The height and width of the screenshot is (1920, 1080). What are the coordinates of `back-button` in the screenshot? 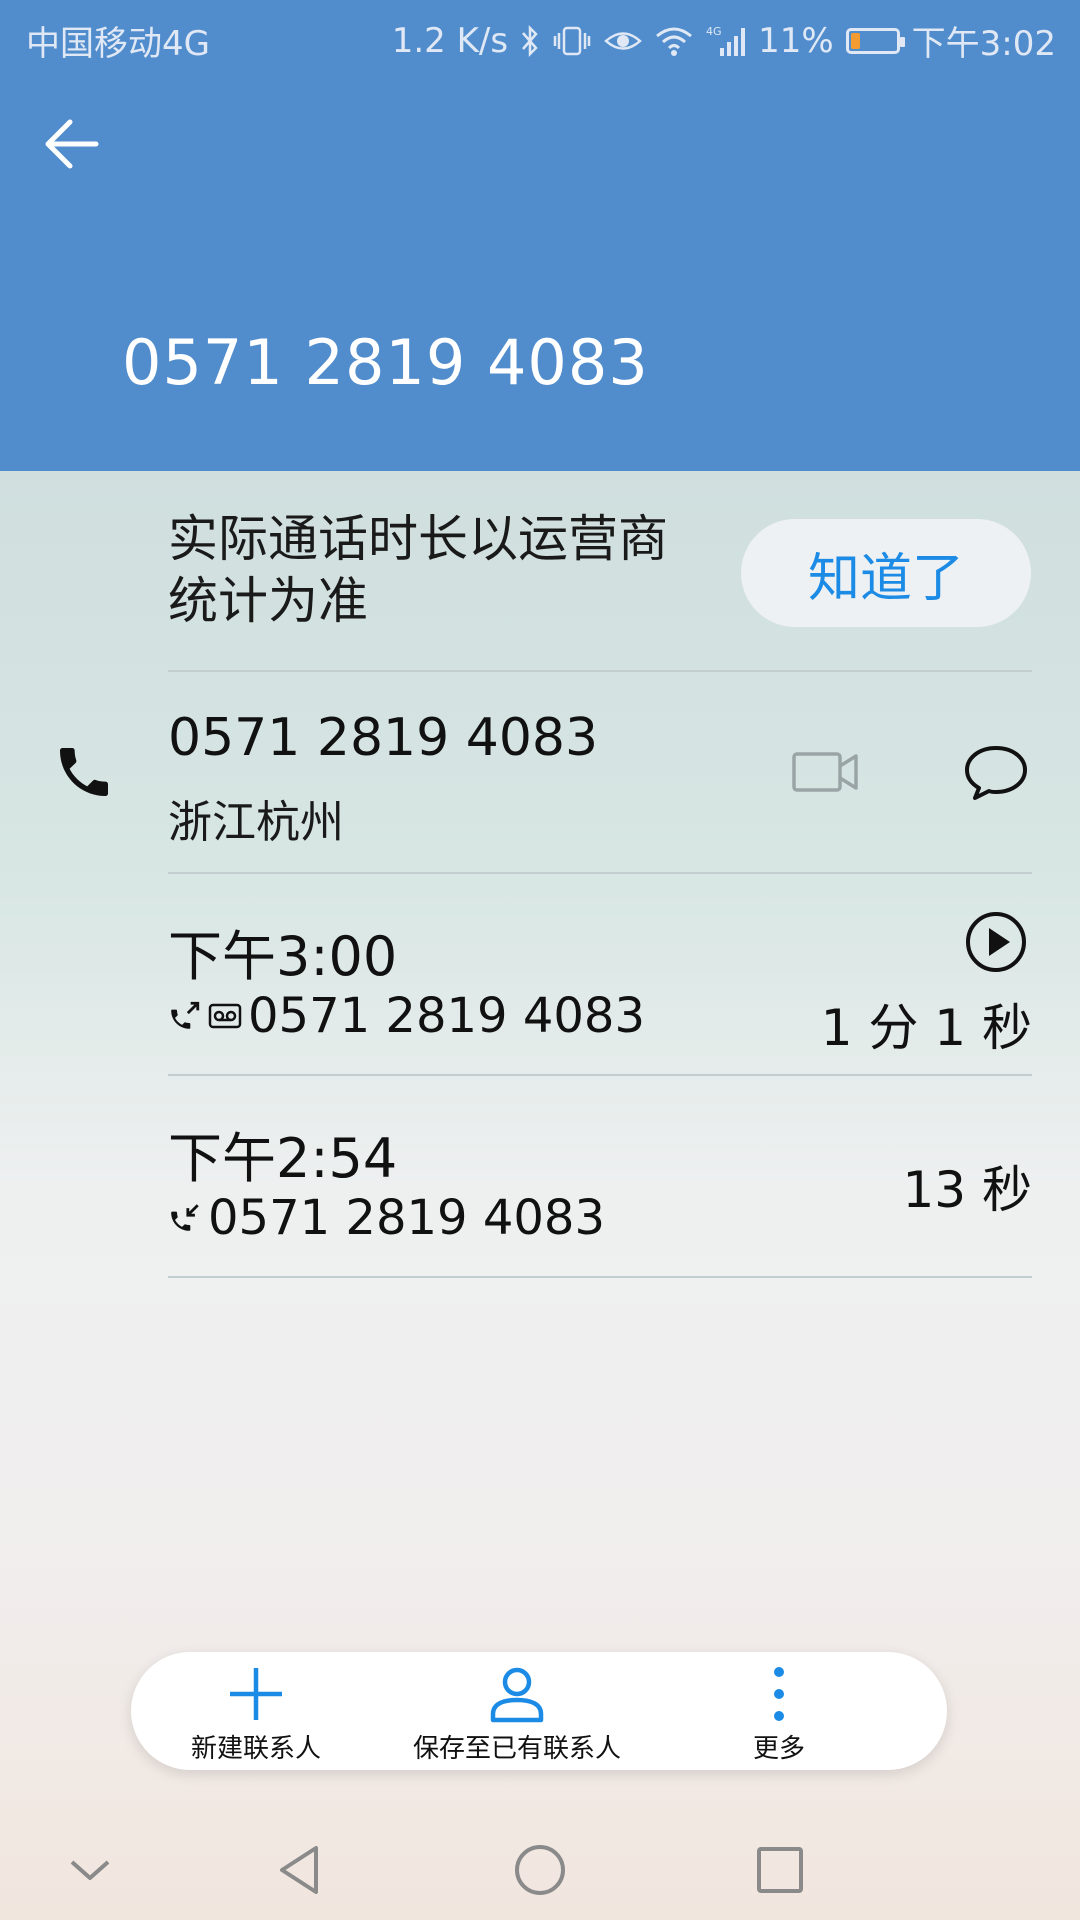 It's located at (72, 144).